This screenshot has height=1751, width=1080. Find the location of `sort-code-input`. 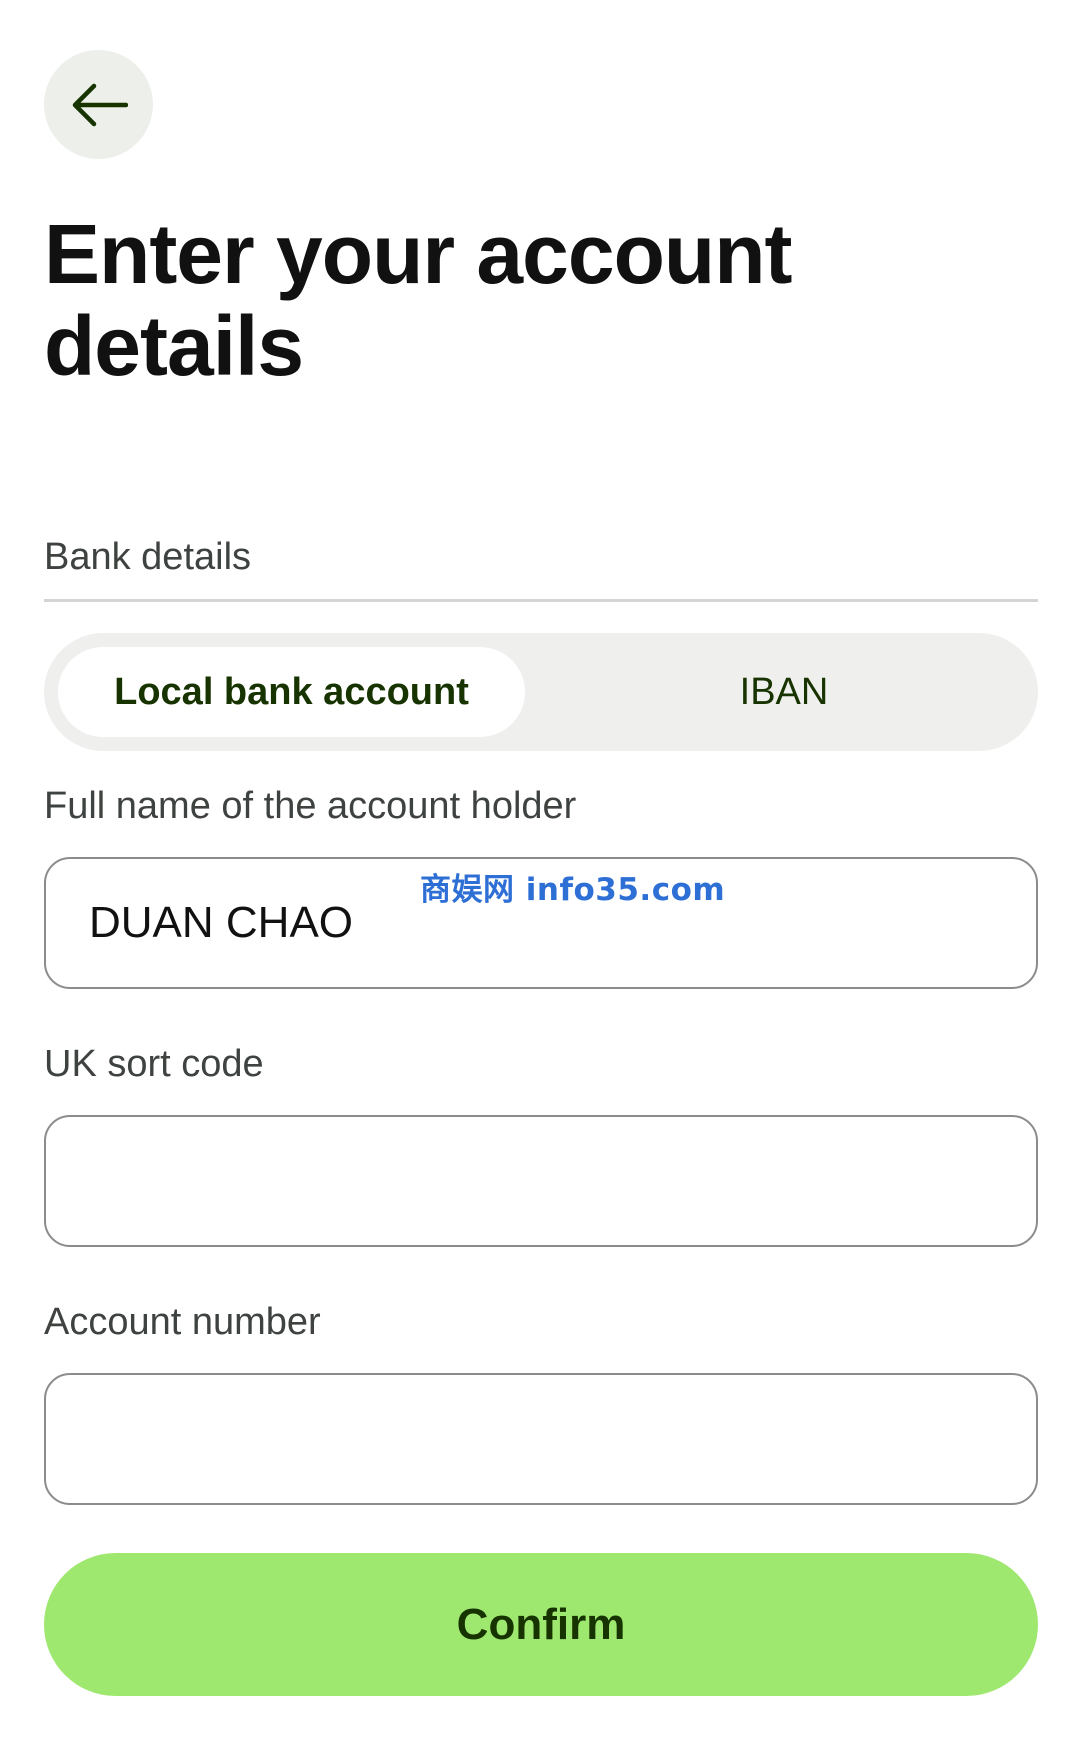

sort-code-input is located at coordinates (541, 1181).